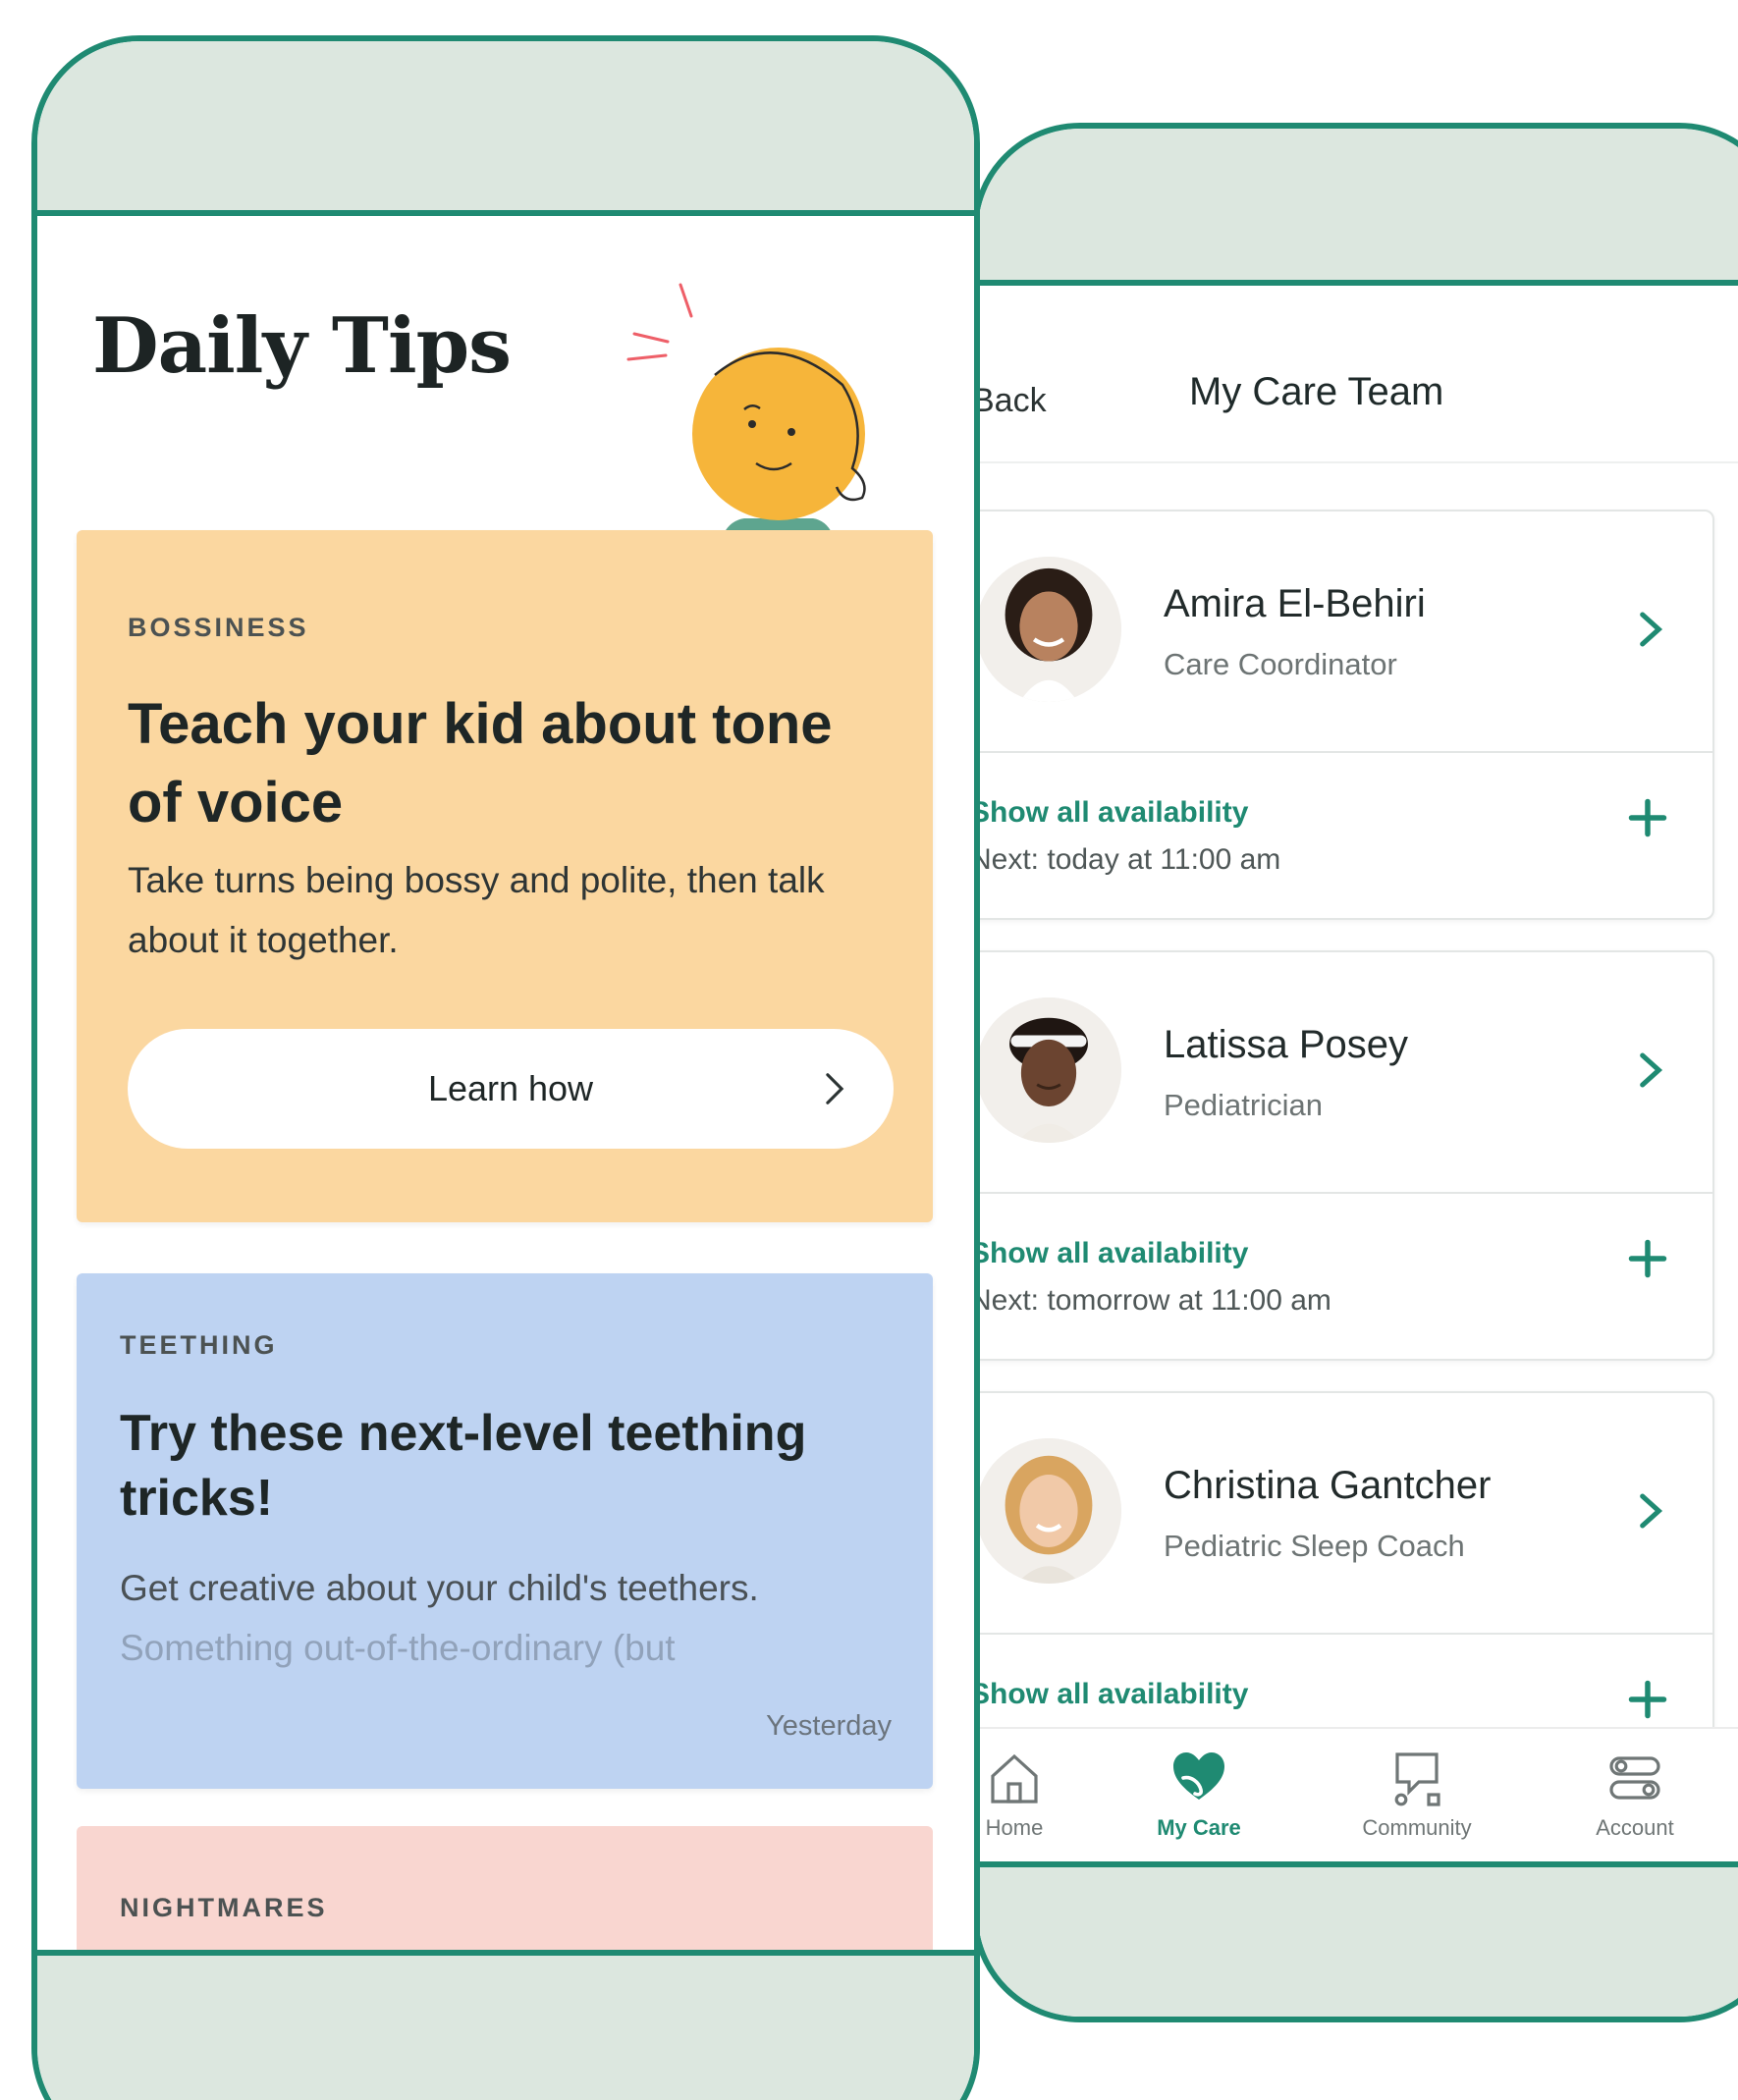  Describe the element at coordinates (1198, 1801) in the screenshot. I see `tab-my-care: My Care` at that location.